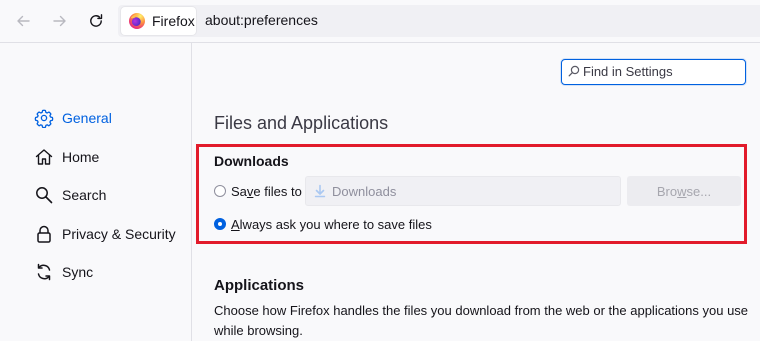  I want to click on identity-box: Firefox, so click(158, 21).